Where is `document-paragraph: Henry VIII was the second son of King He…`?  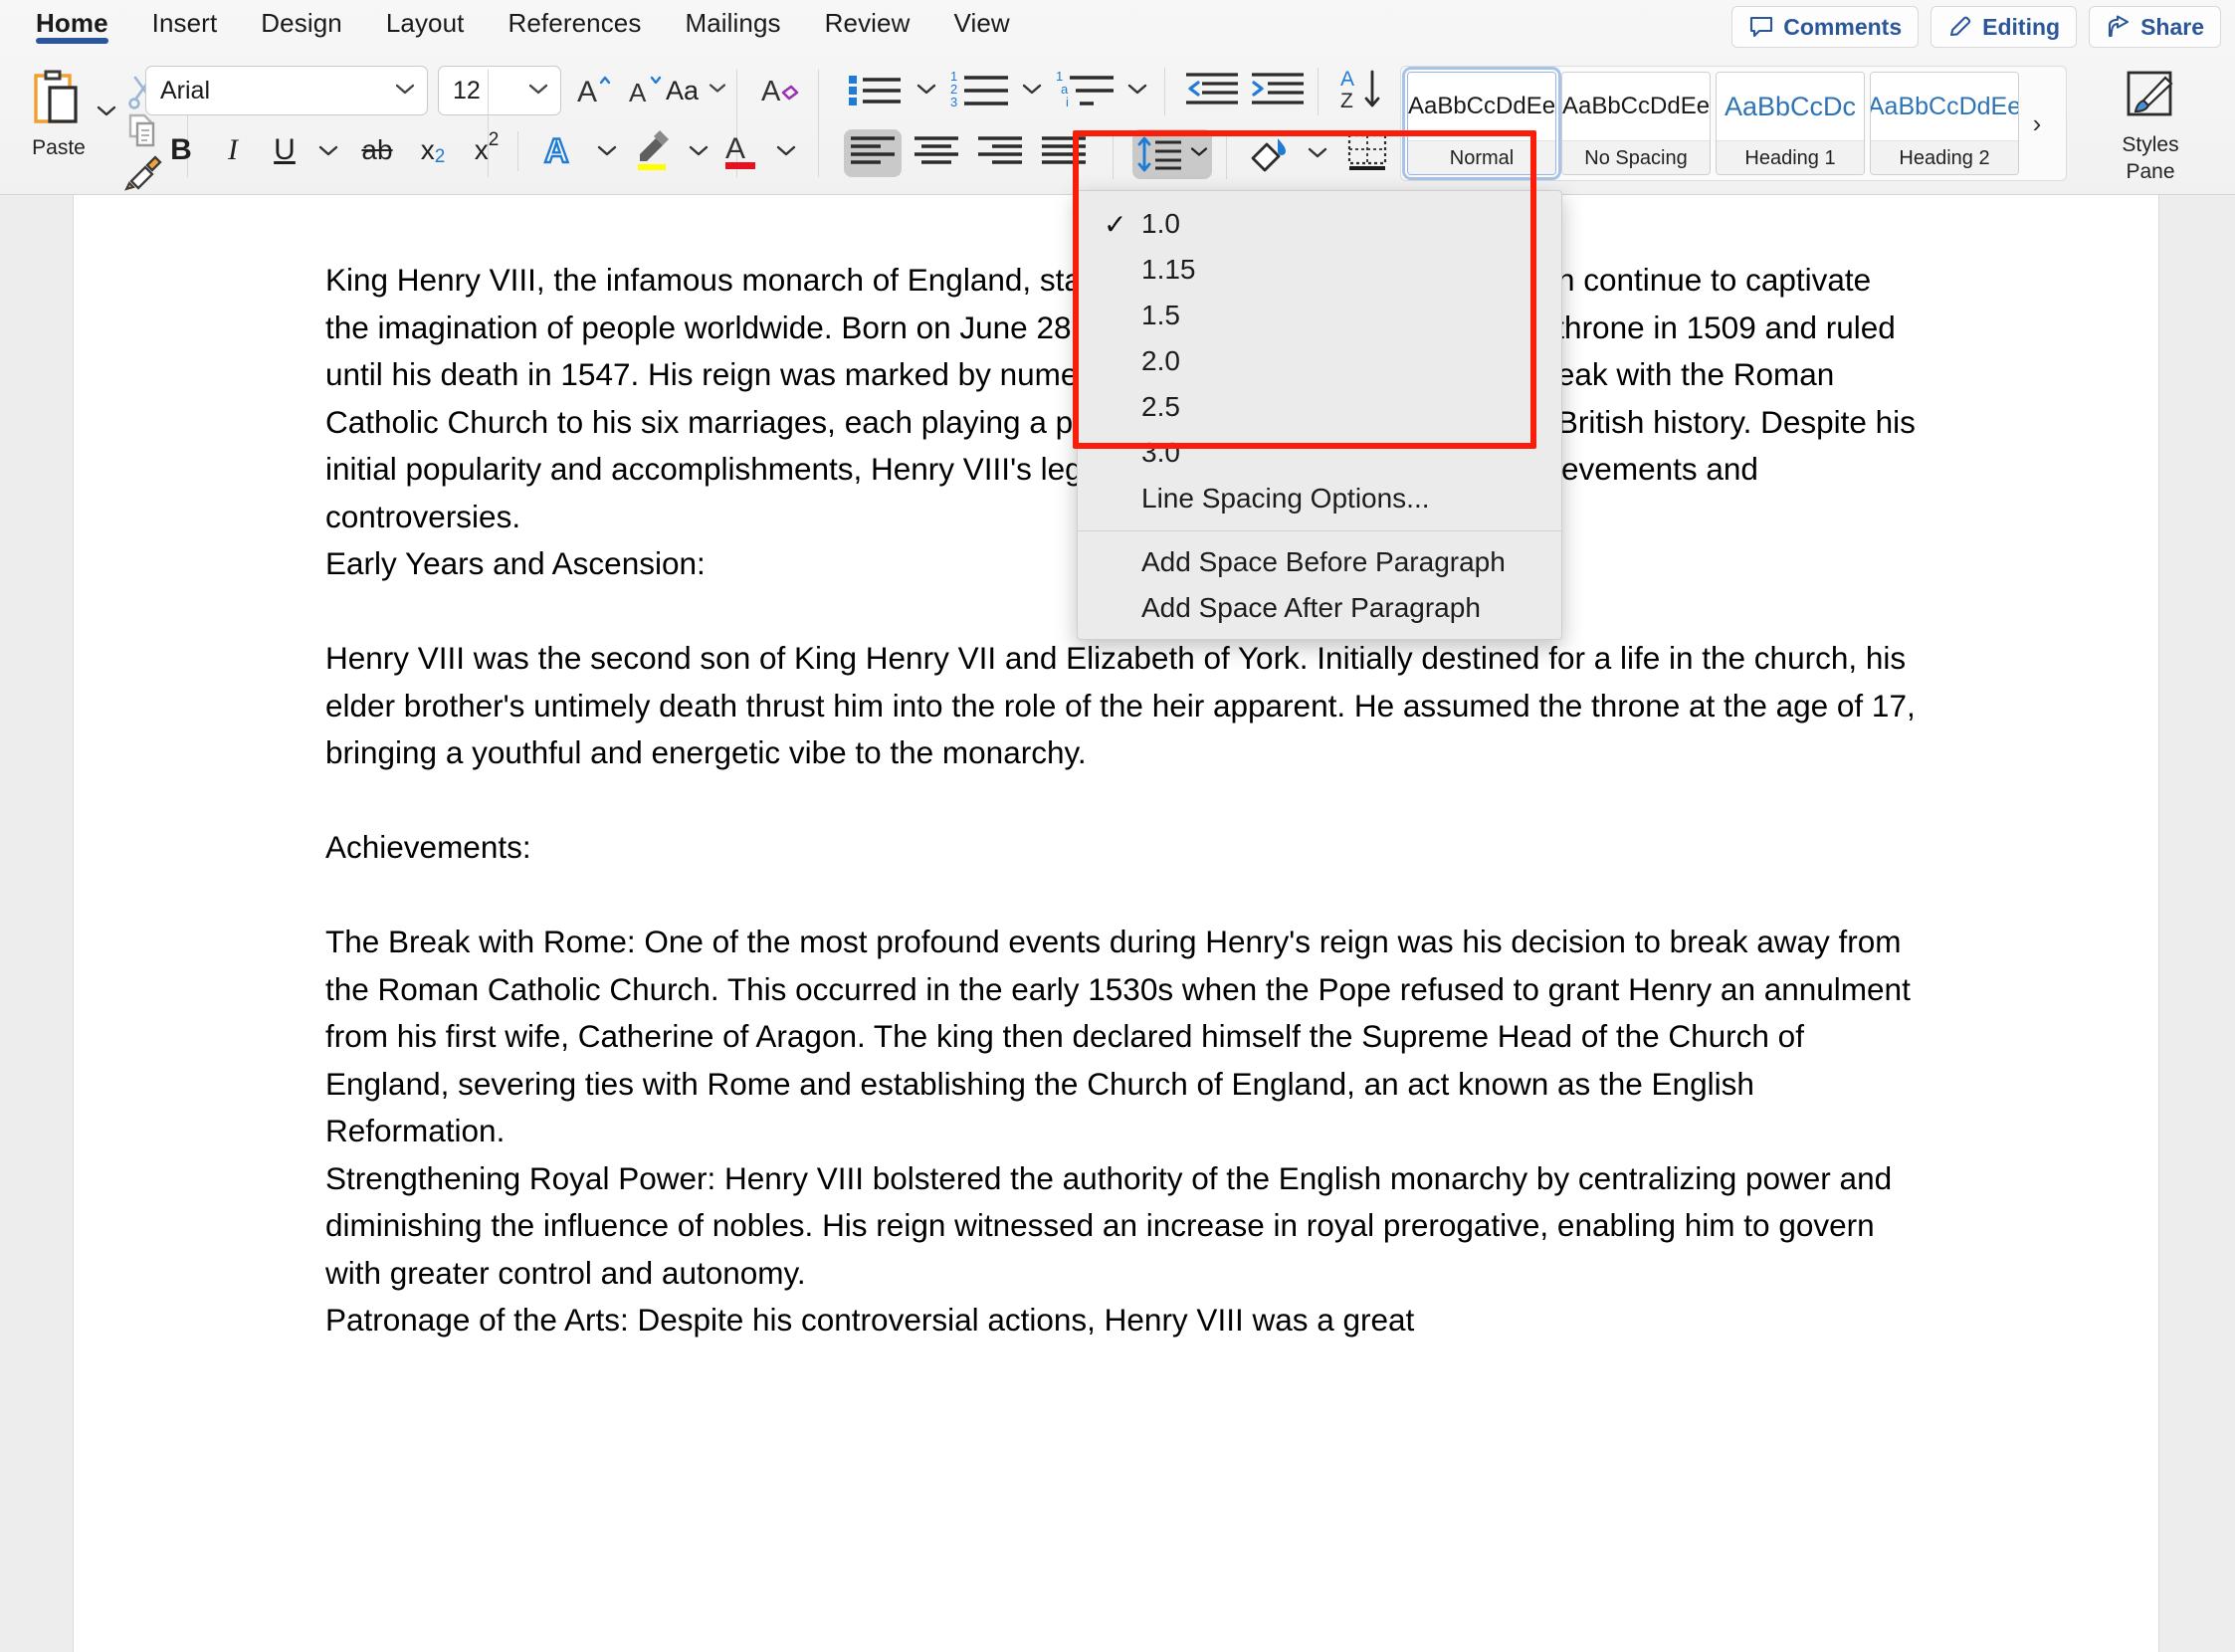 document-paragraph: Henry VIII was the second son of King He… is located at coordinates (1120, 705).